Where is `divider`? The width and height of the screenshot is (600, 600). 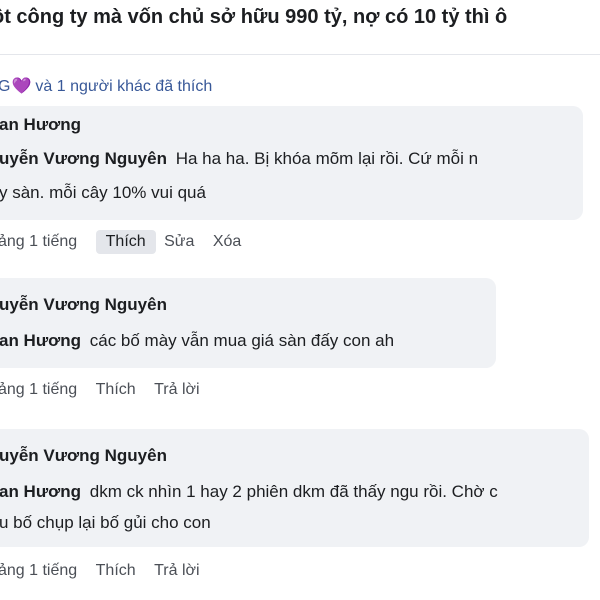
divider is located at coordinates (300, 54).